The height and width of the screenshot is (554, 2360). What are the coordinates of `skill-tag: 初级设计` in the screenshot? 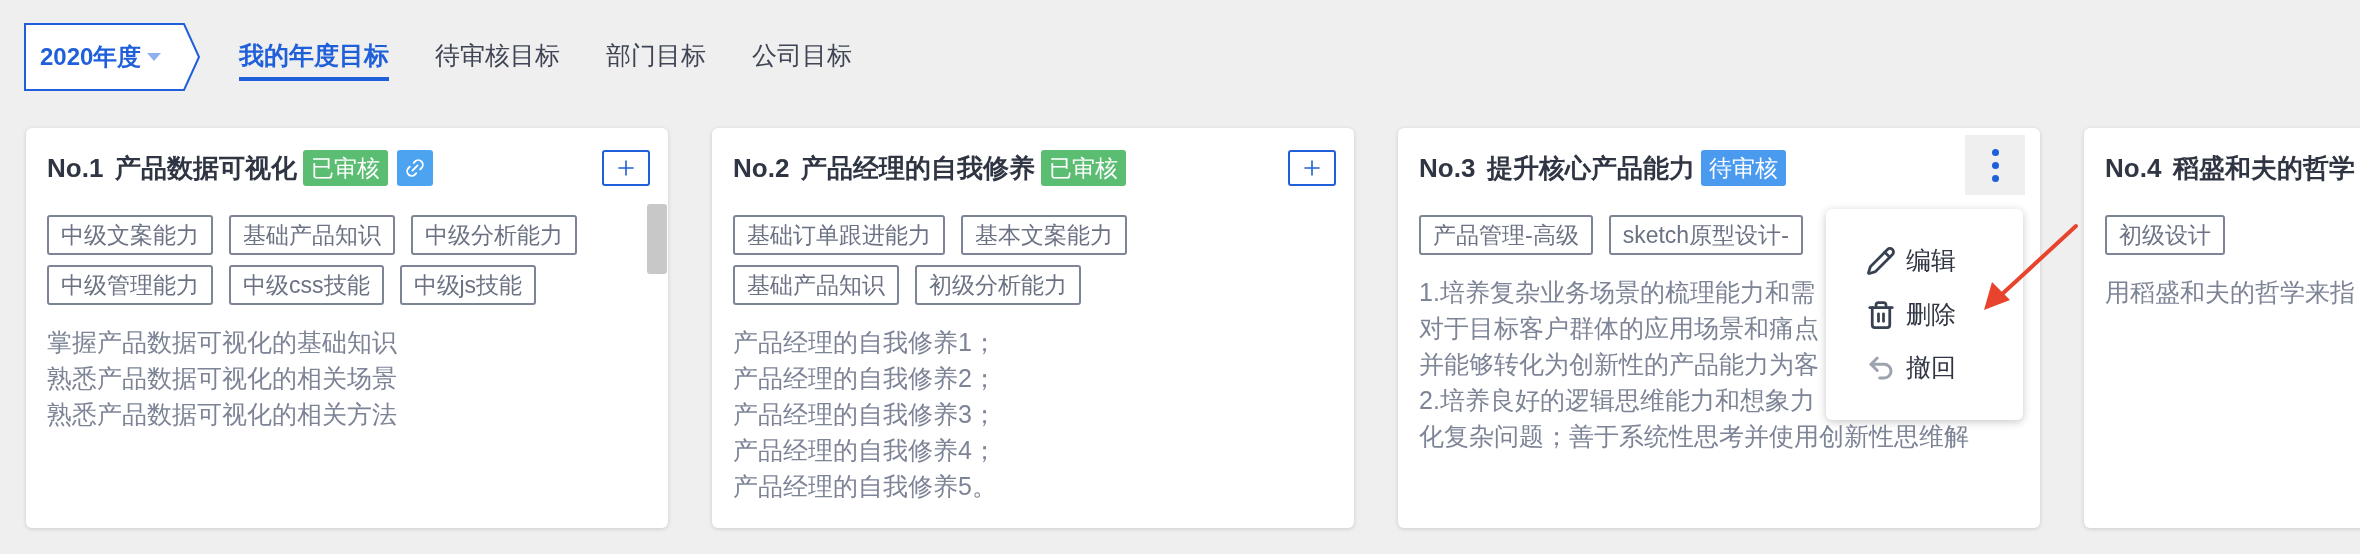 It's located at (2165, 235).